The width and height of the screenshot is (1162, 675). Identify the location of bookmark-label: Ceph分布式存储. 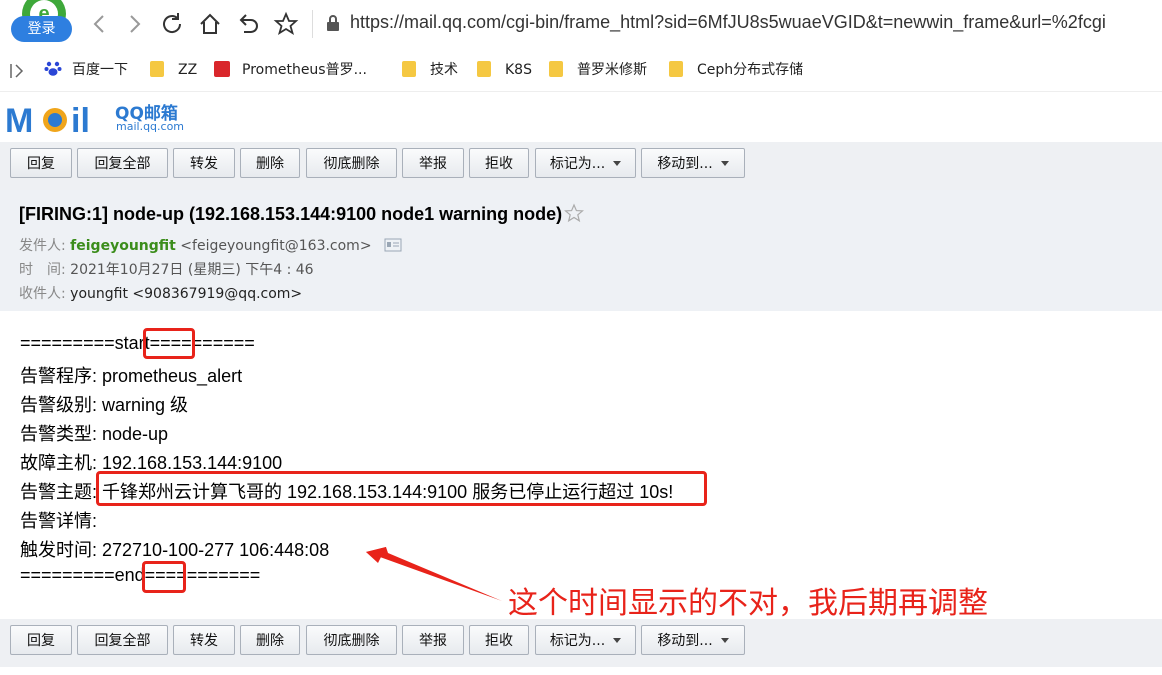
(750, 70).